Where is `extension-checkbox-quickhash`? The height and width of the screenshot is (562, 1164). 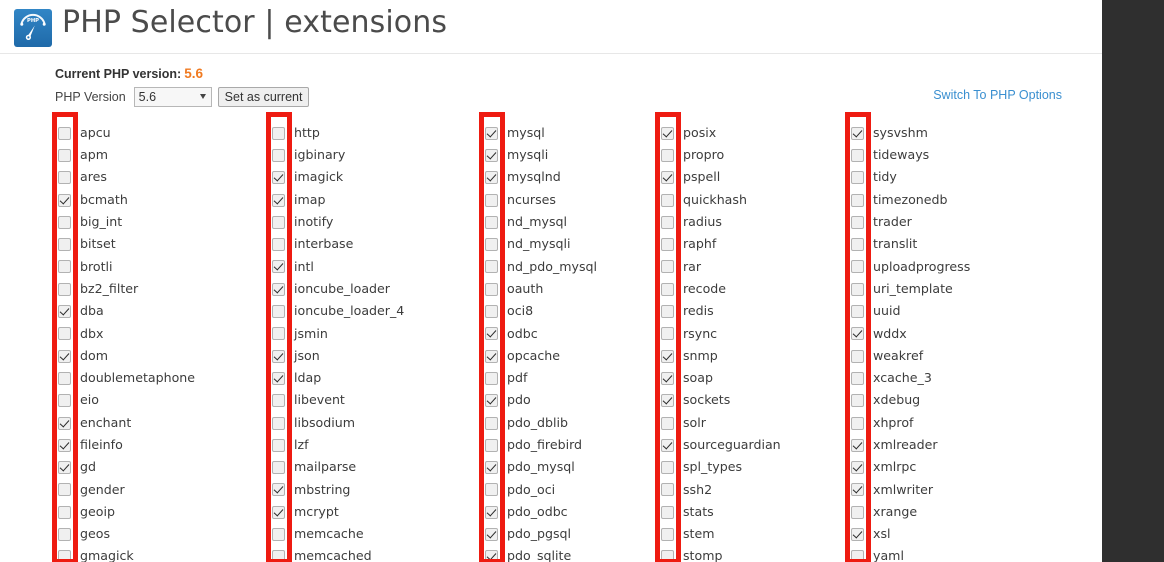 extension-checkbox-quickhash is located at coordinates (667, 200).